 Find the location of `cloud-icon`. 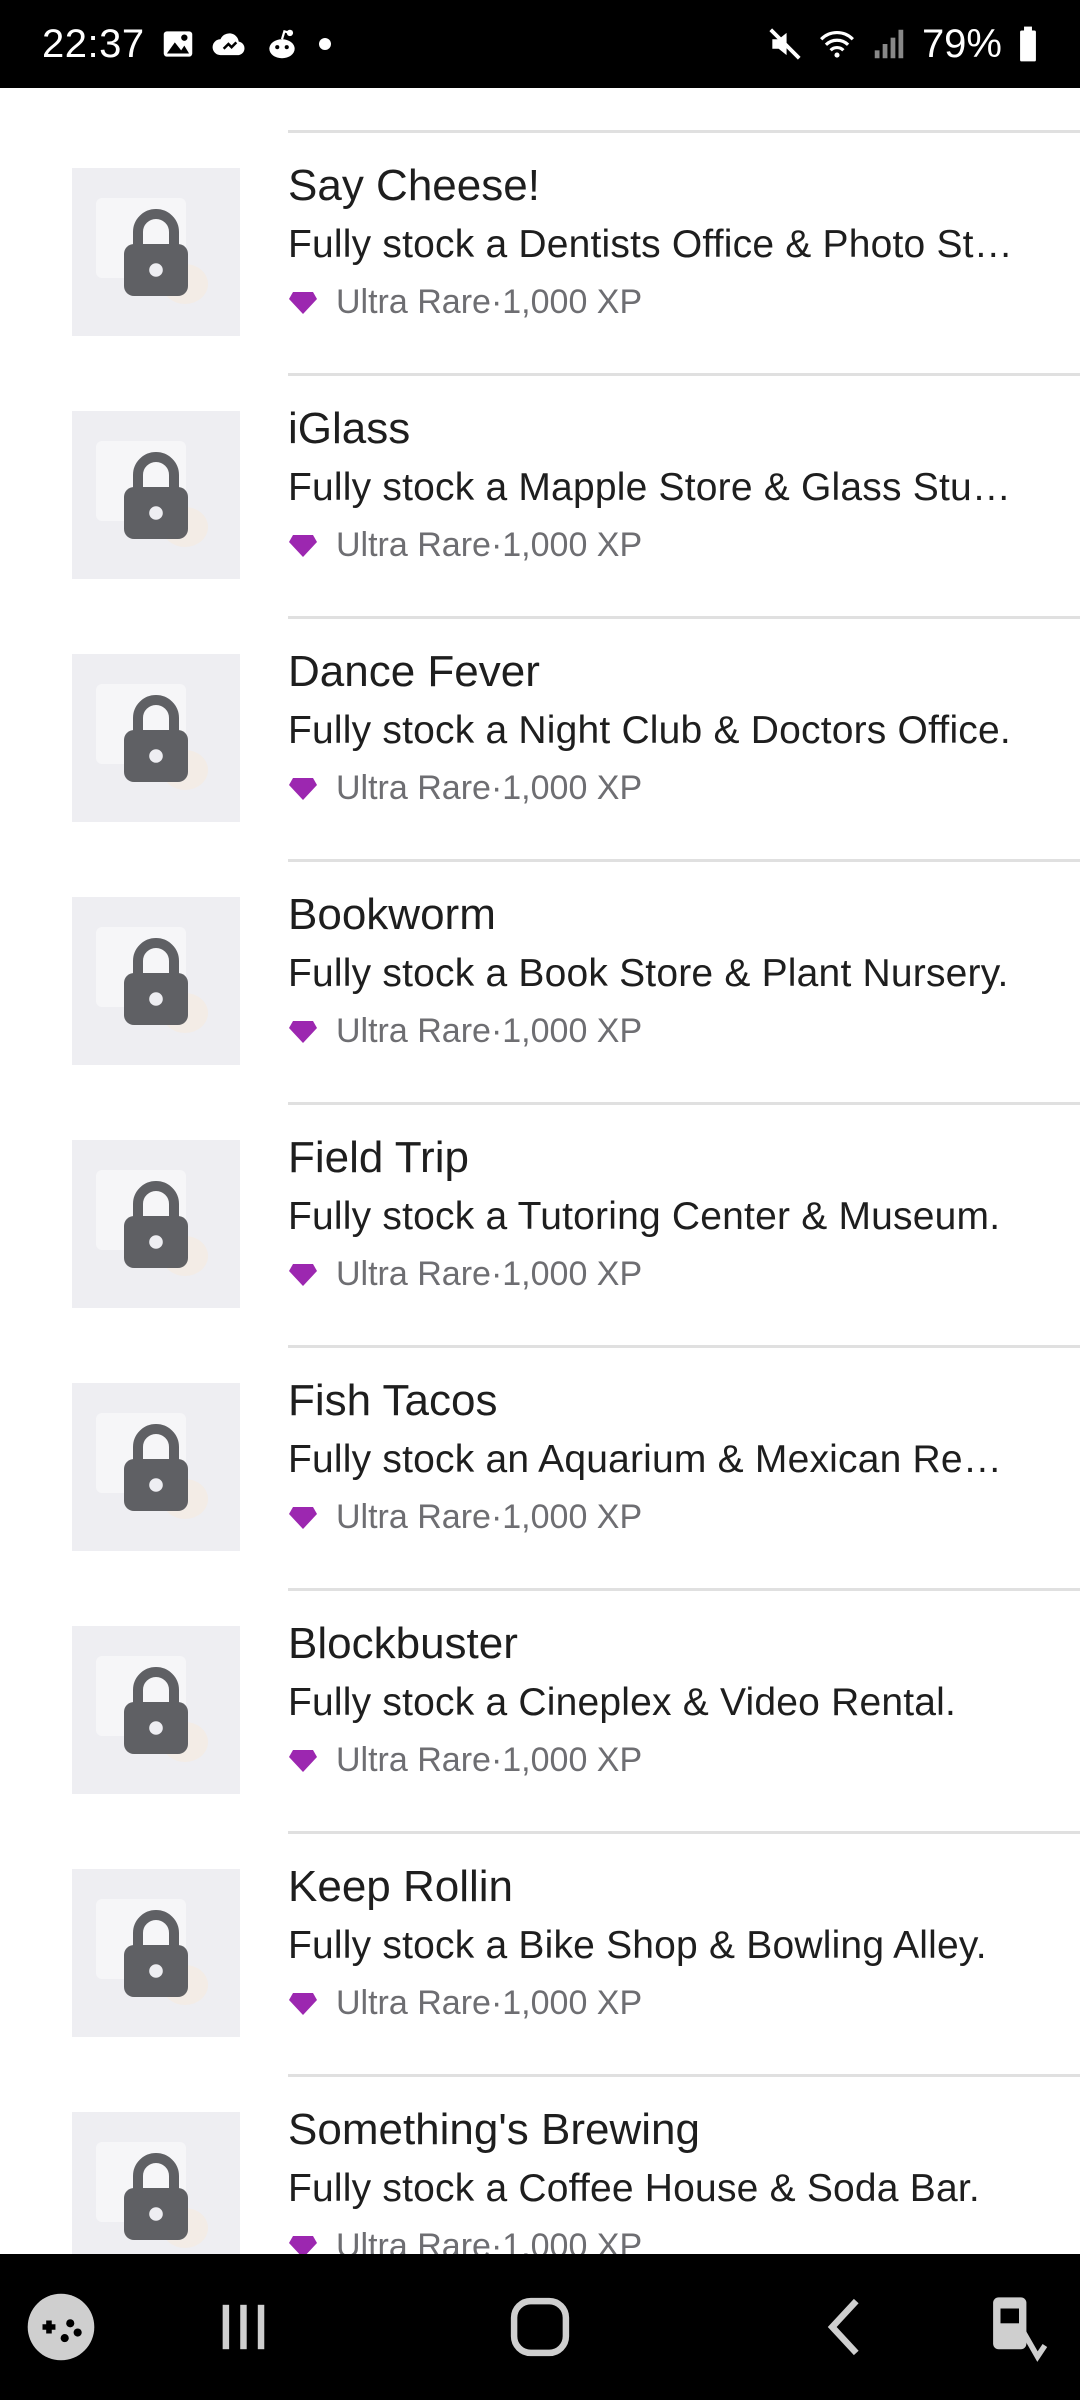

cloud-icon is located at coordinates (230, 44).